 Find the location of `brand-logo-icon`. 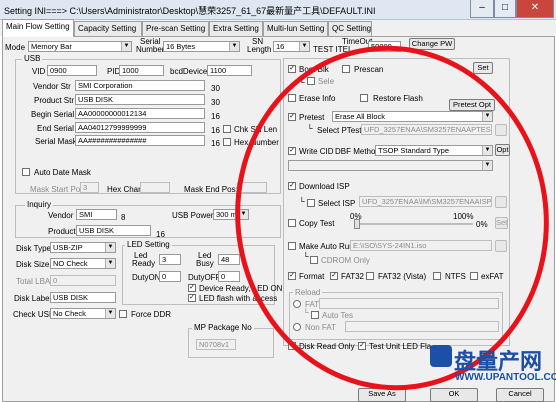

brand-logo-icon is located at coordinates (441, 356).